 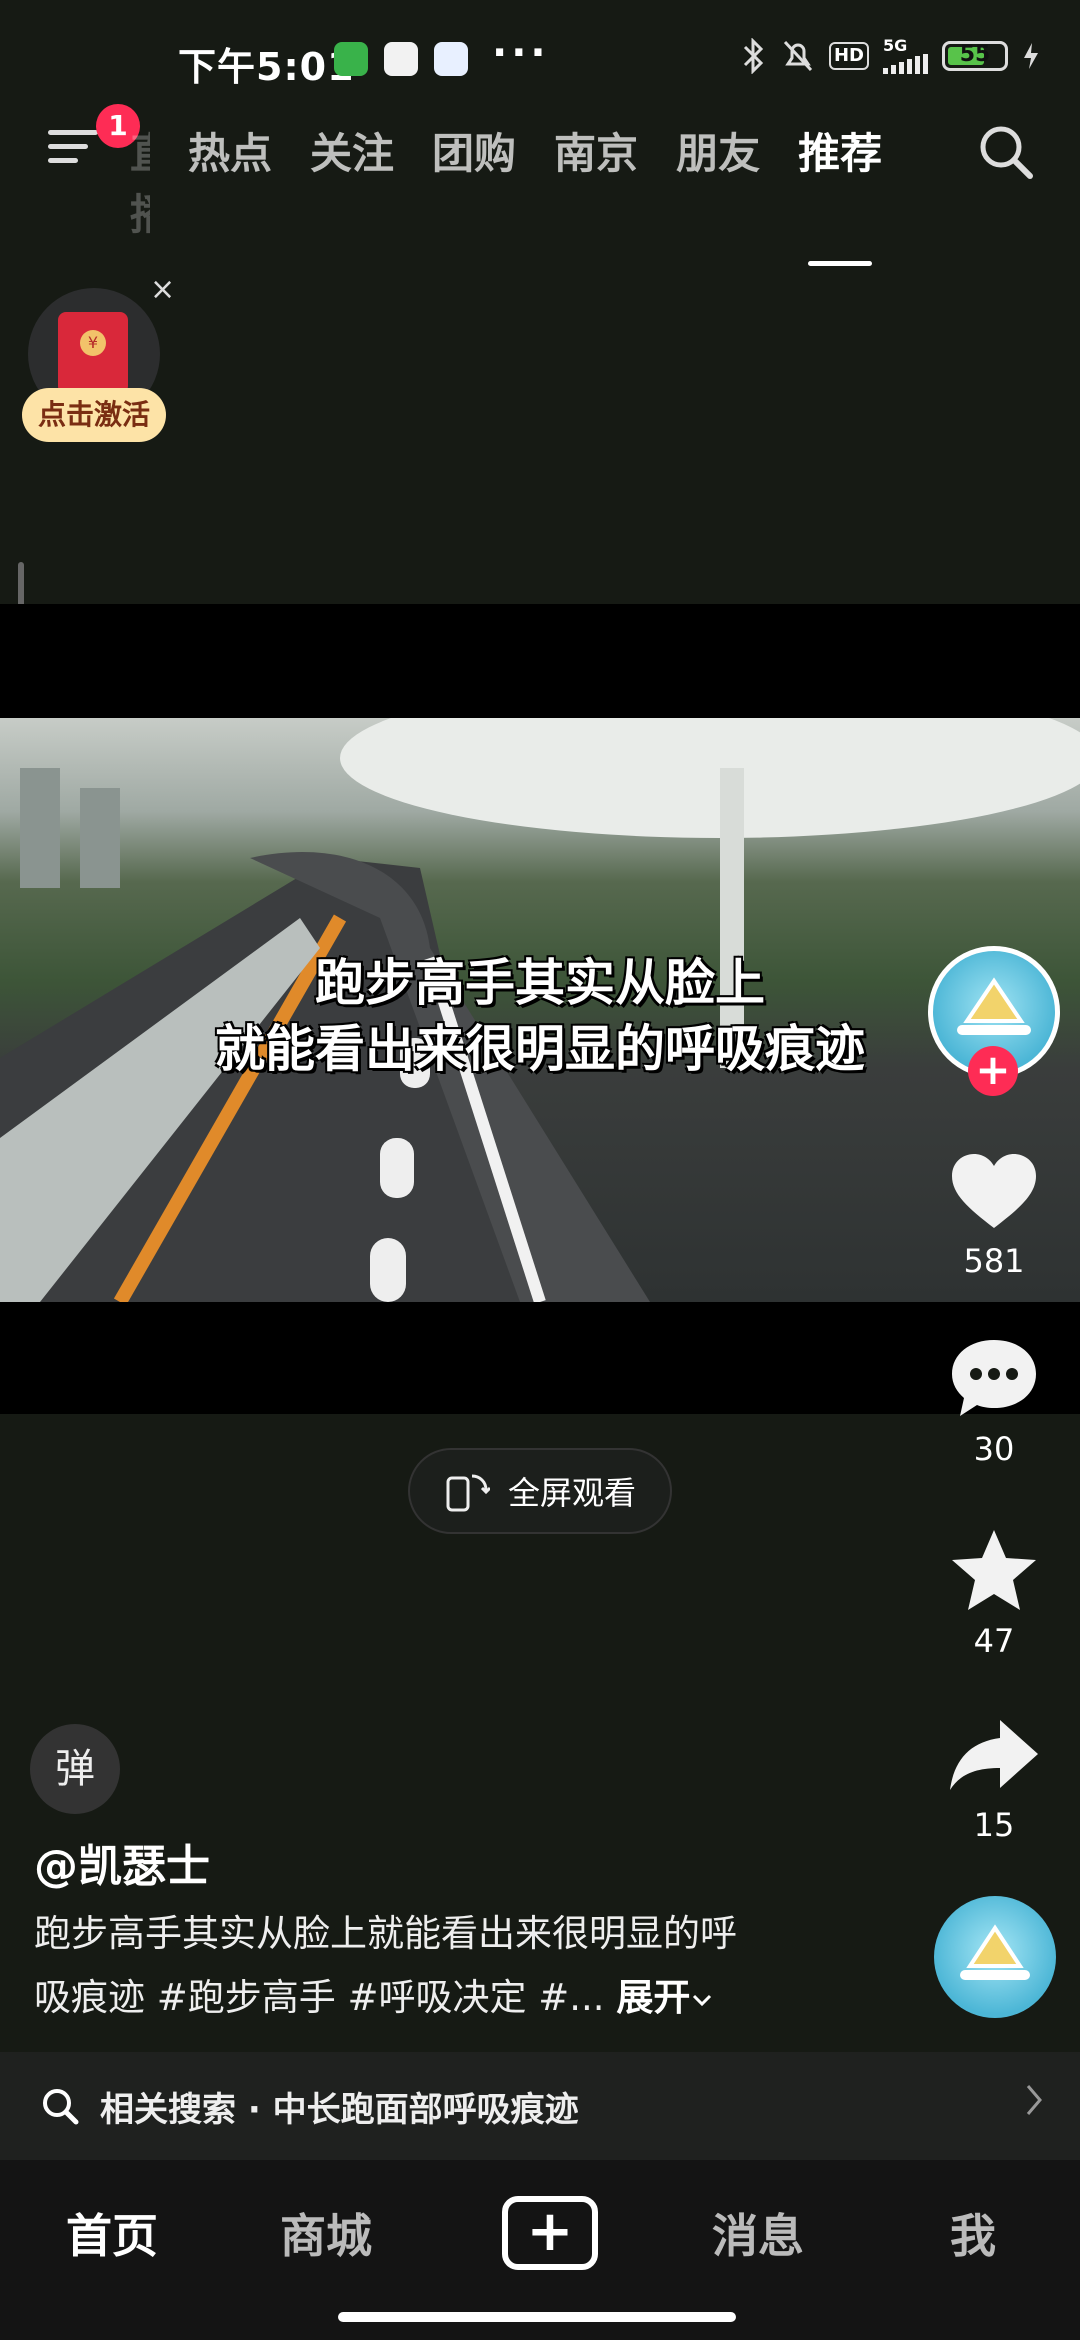 What do you see at coordinates (540, 1048) in the screenshot?
I see `subtitle-line-2: 就能看出来很明显的呼吸痕迹` at bounding box center [540, 1048].